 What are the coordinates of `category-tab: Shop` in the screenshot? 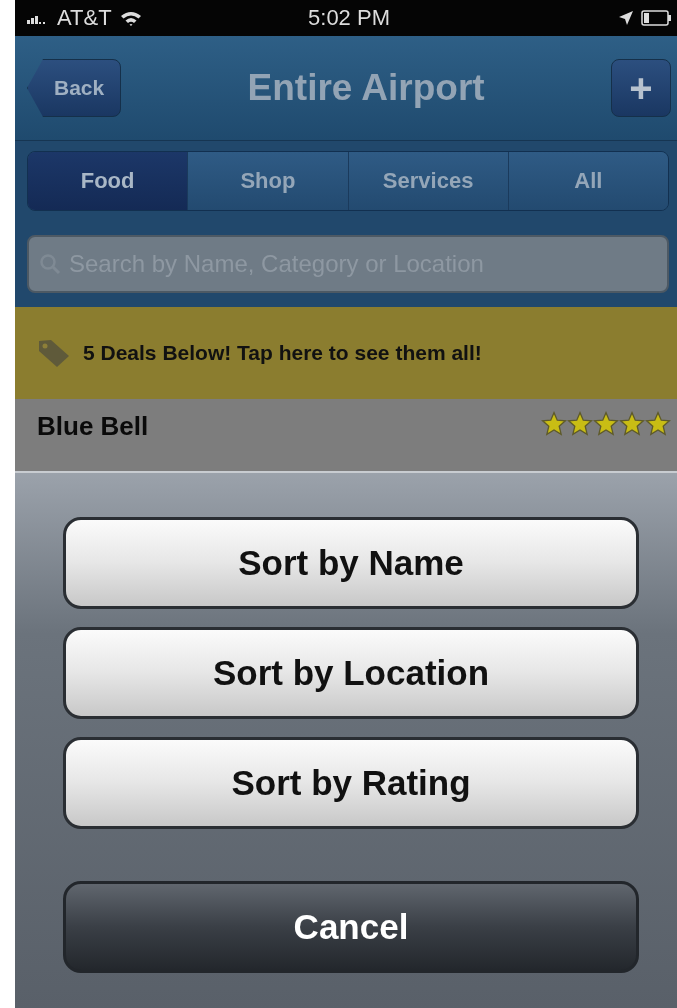 It's located at (268, 181).